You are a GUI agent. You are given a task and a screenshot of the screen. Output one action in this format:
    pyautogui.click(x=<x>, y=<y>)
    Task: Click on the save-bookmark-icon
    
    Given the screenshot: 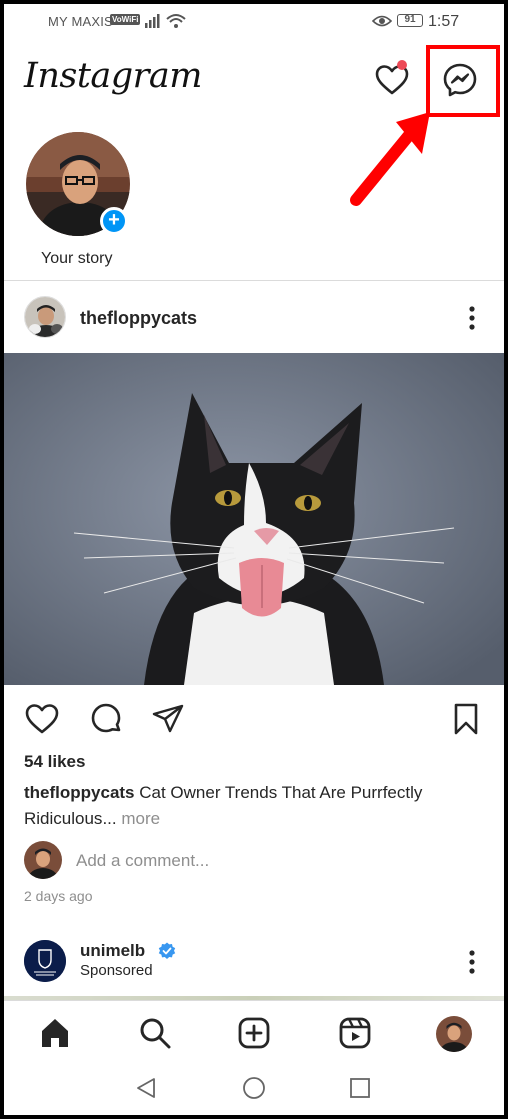 What is the action you would take?
    pyautogui.click(x=466, y=719)
    